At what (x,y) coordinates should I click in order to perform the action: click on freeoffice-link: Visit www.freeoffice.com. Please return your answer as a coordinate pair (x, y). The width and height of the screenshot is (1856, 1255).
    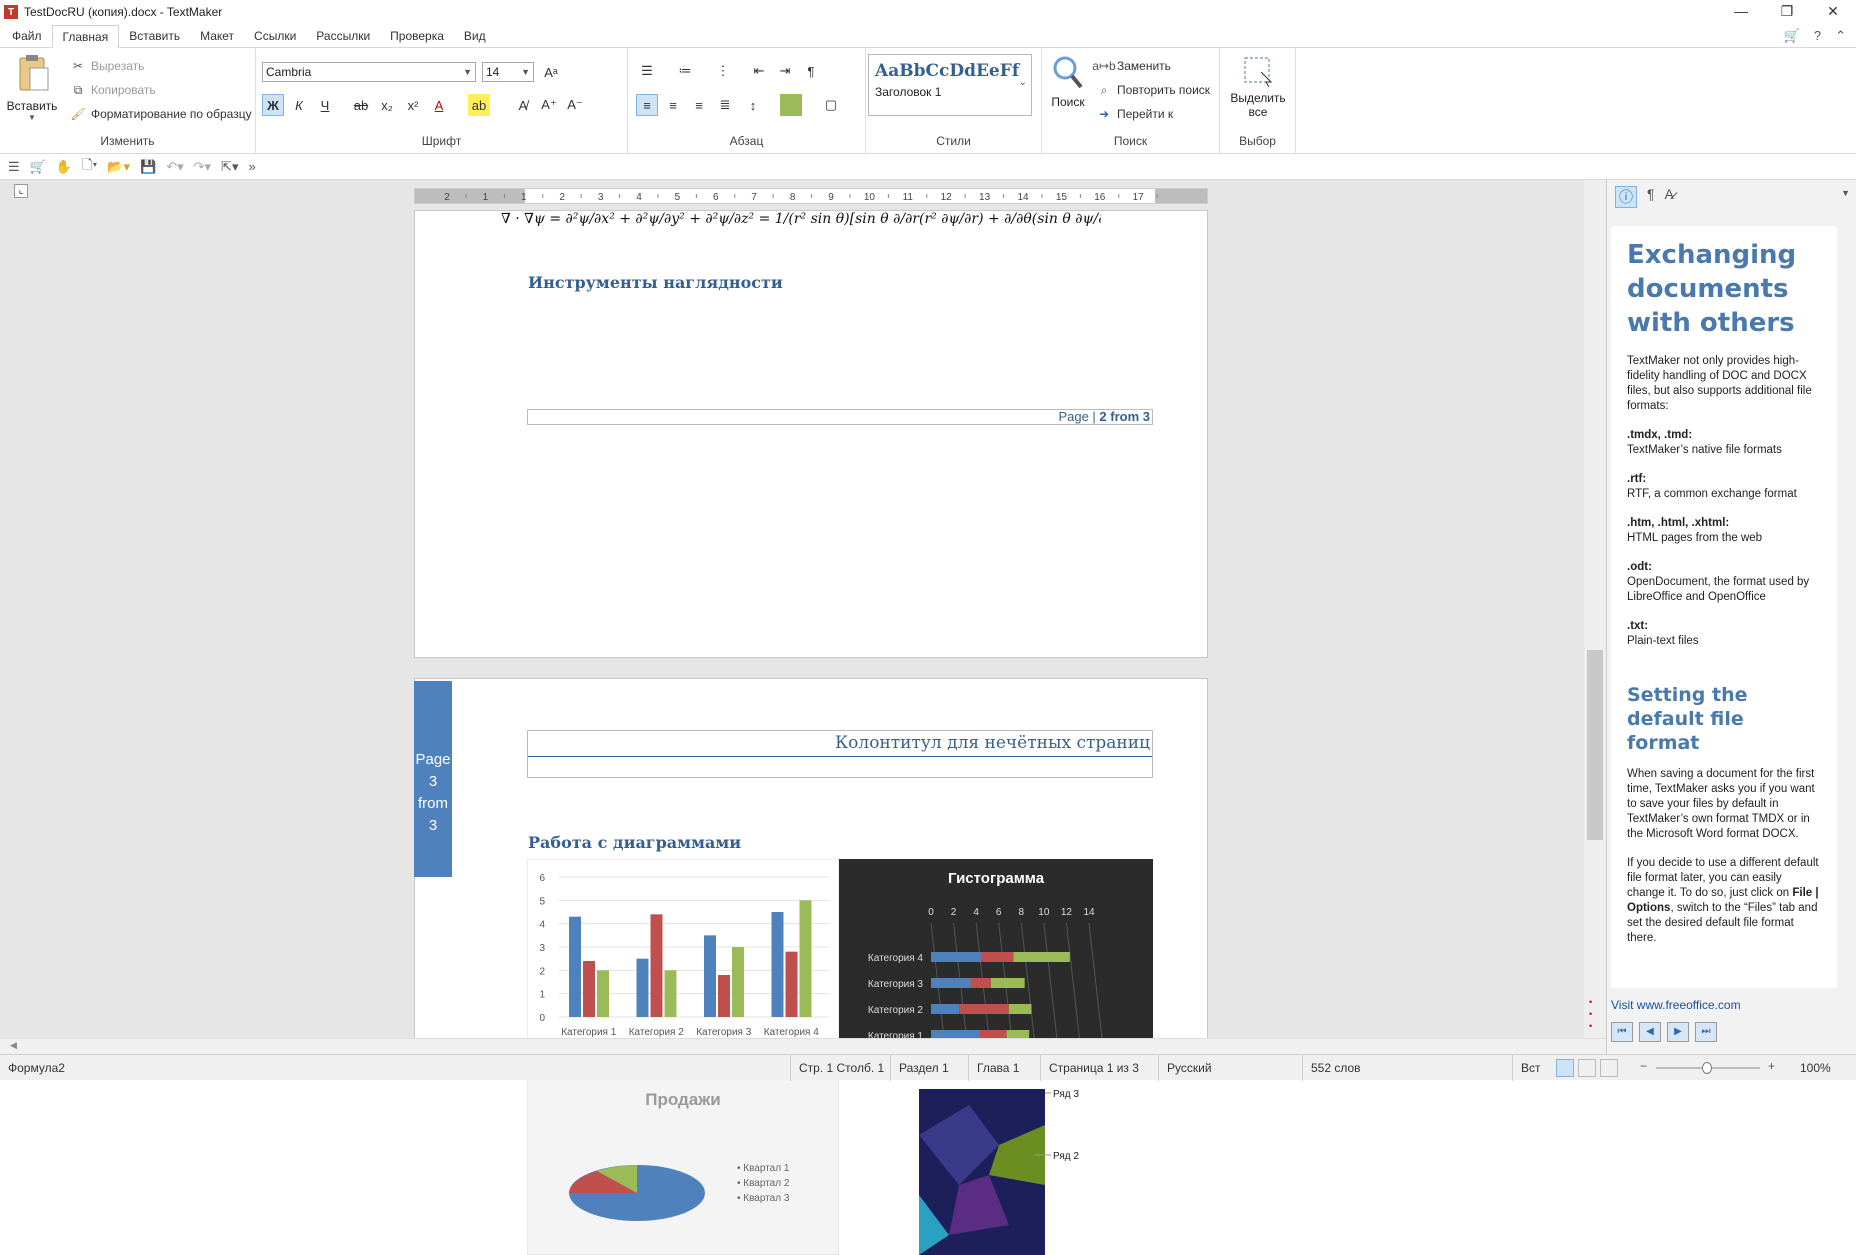
    Looking at the image, I should click on (1676, 1005).